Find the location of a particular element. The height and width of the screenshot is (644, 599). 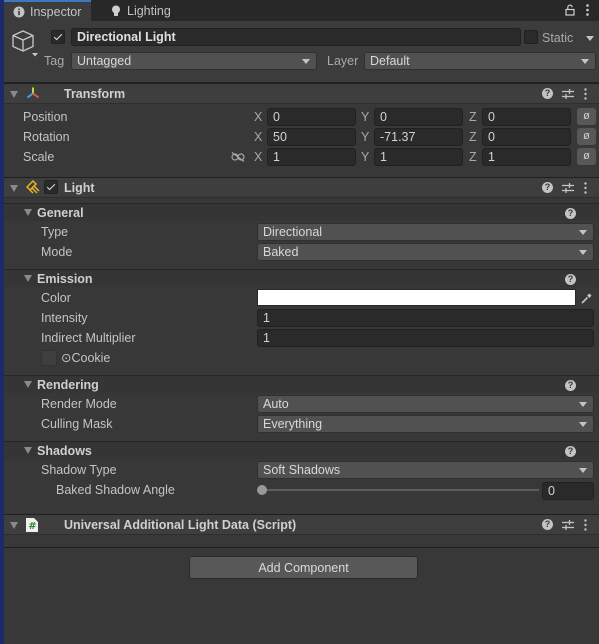

light-component-icon is located at coordinates (32, 188).